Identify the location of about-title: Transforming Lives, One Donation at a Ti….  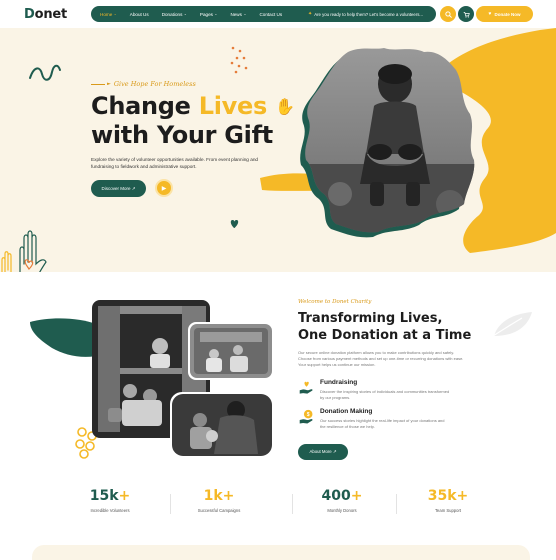
(385, 327).